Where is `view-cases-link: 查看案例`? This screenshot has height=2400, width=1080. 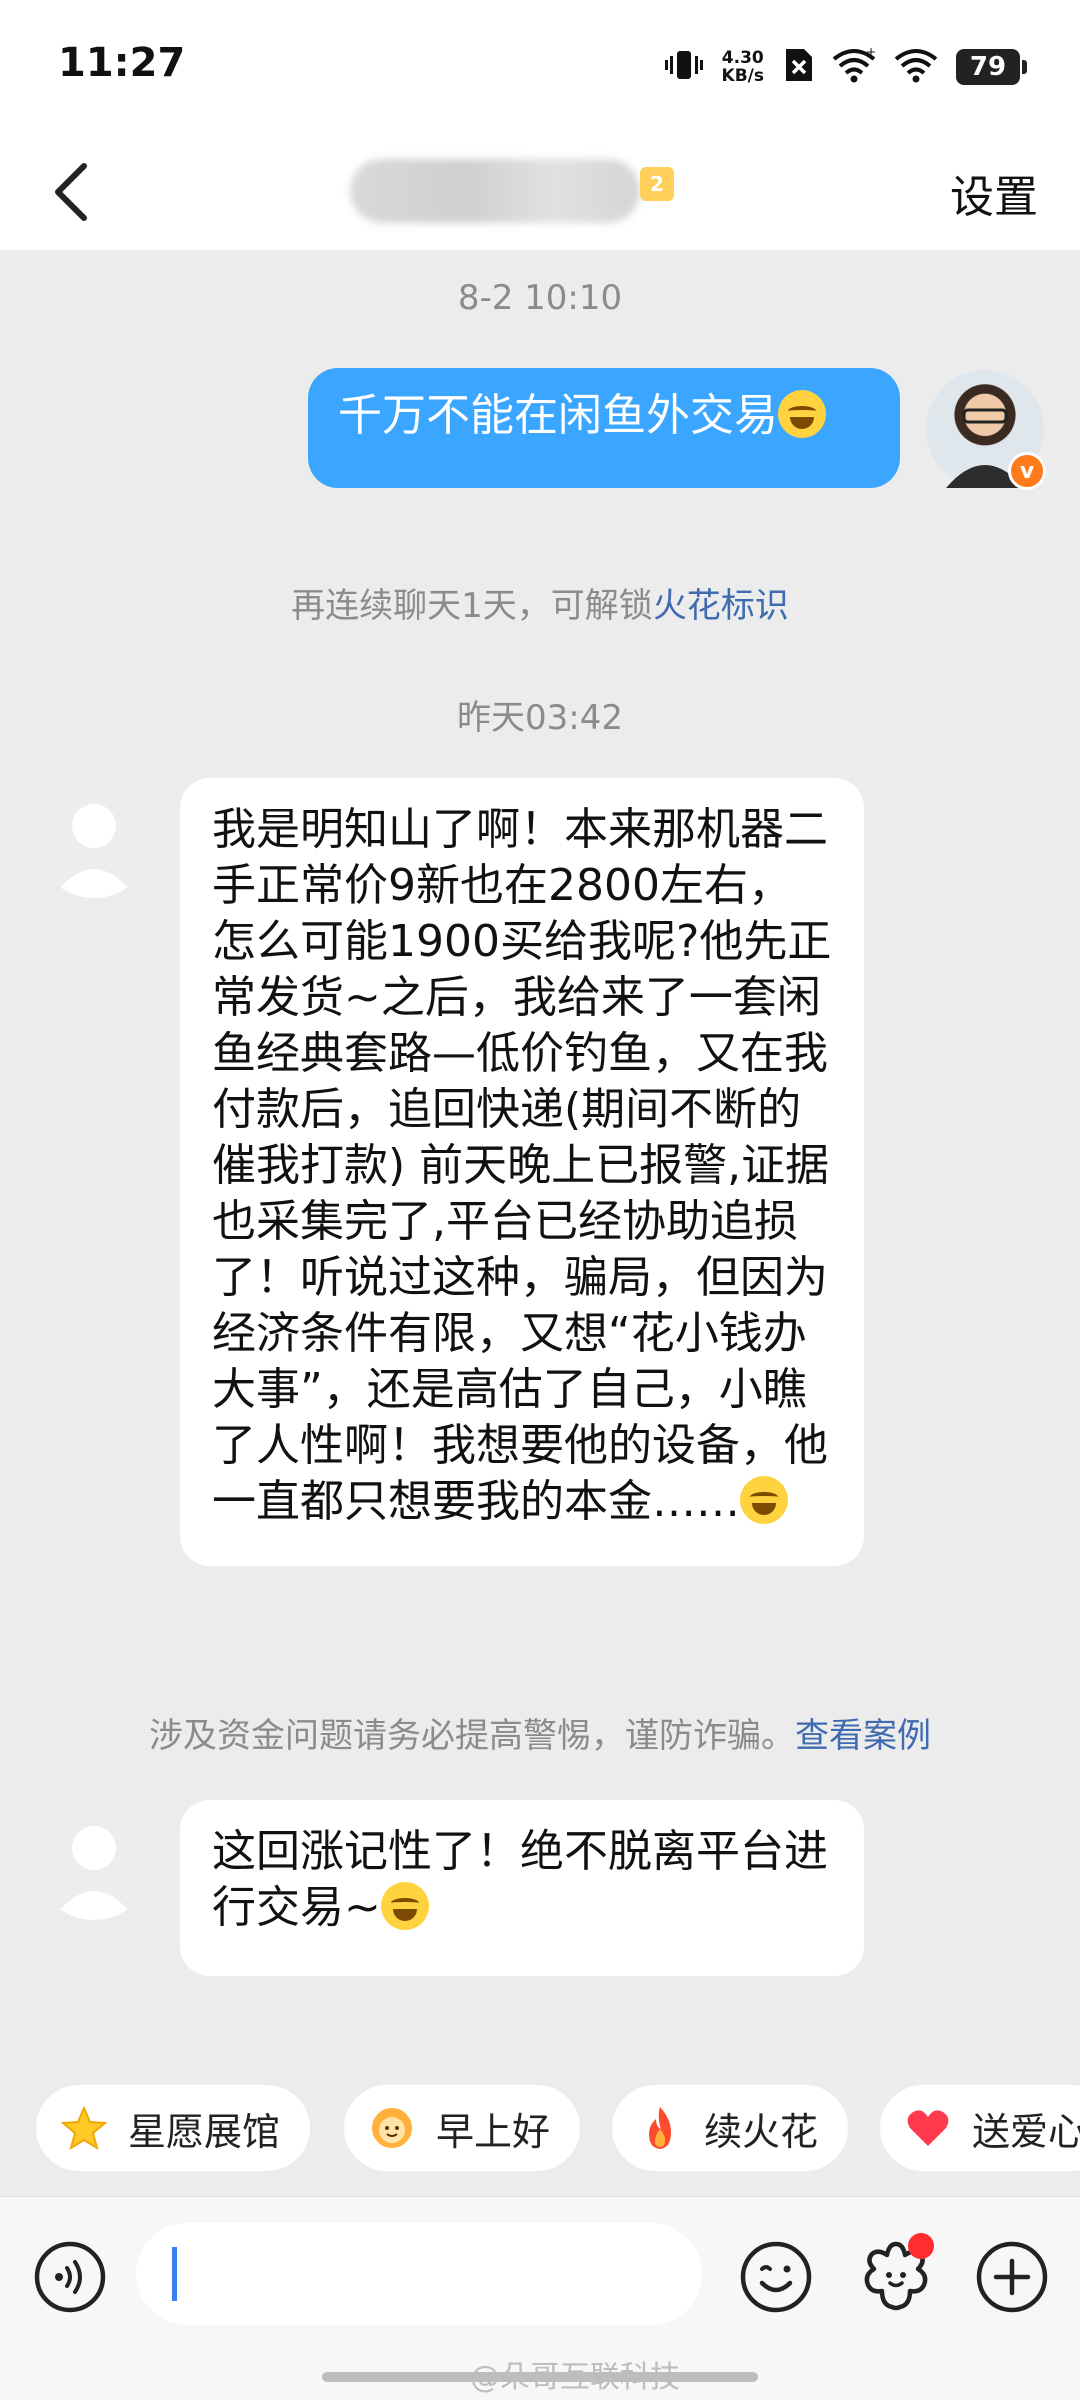
view-cases-link: 查看案例 is located at coordinates (863, 1736).